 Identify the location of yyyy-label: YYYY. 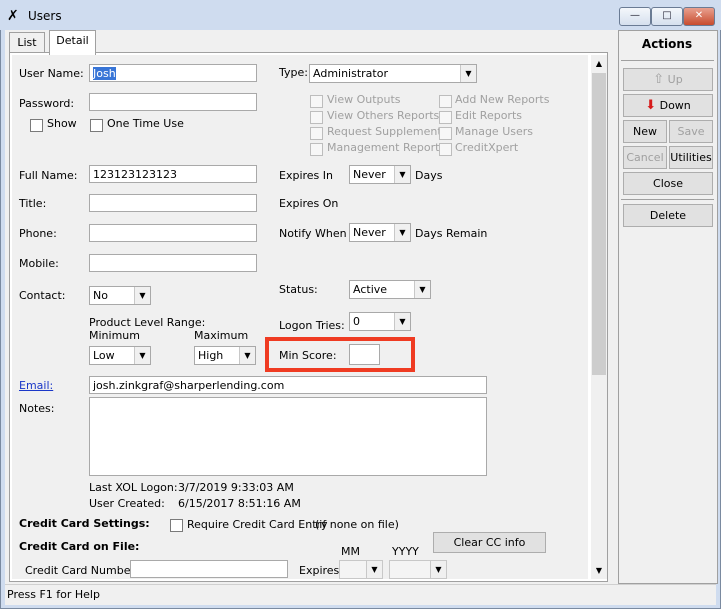
(405, 551).